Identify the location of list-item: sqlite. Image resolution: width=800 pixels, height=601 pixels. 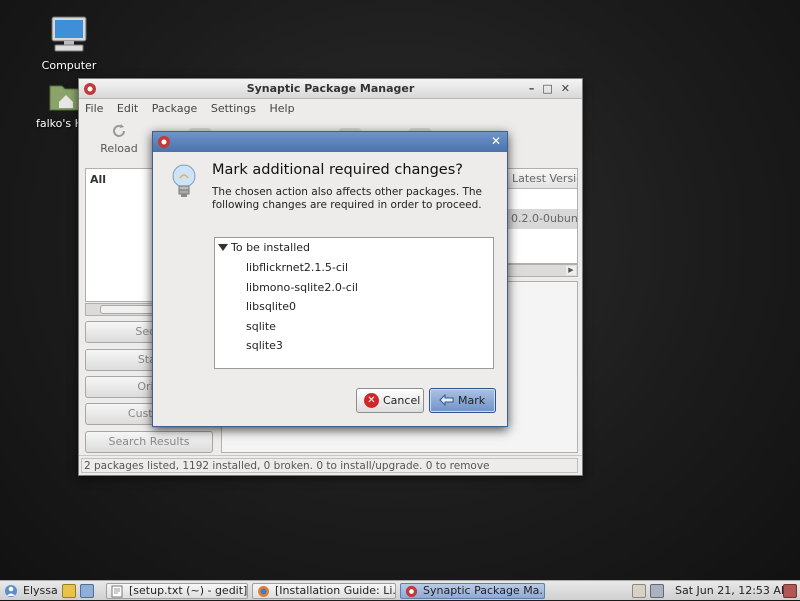
(261, 327).